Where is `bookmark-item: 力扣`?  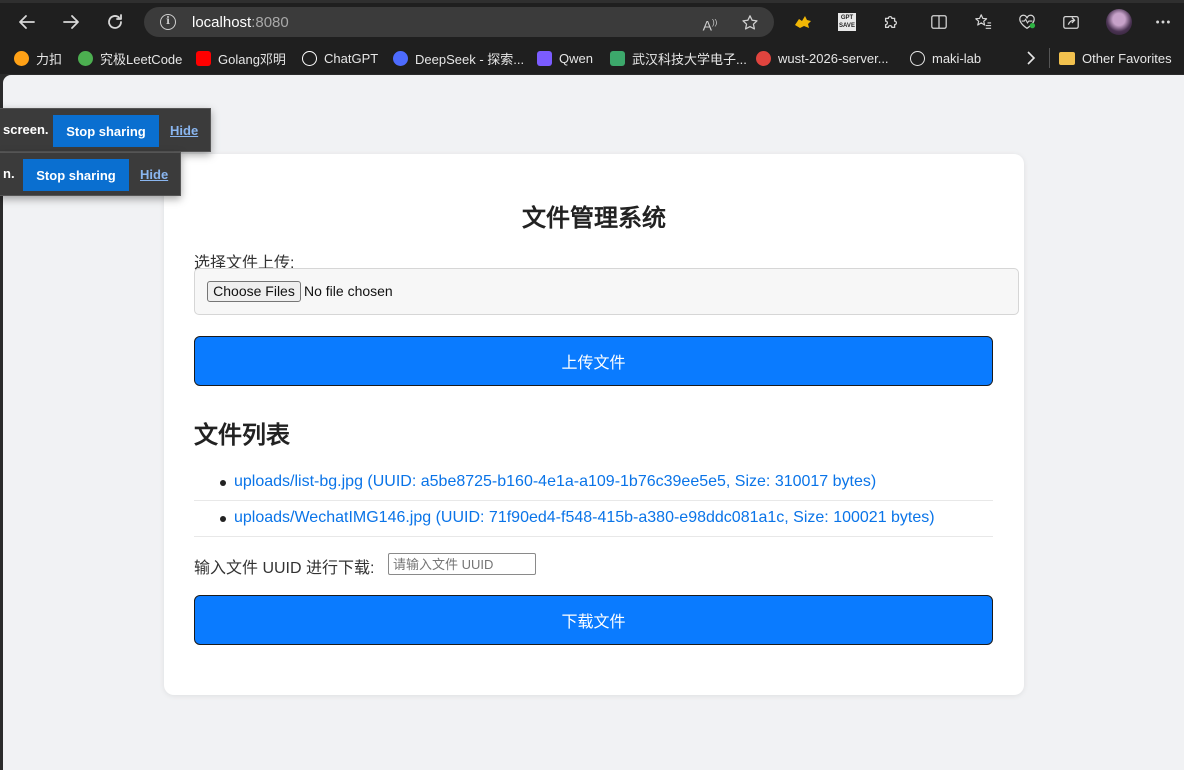 bookmark-item: 力扣 is located at coordinates (38, 58).